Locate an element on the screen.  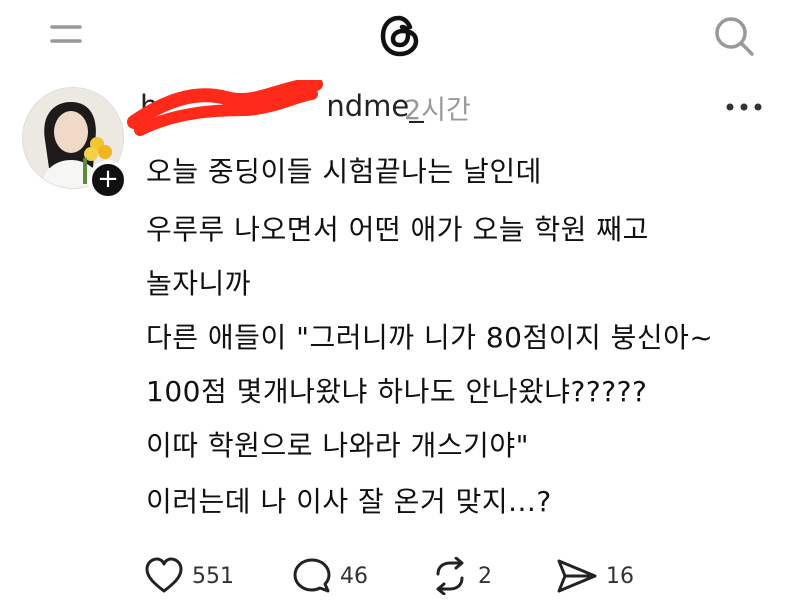
post-text-line: 놀자니까 is located at coordinates (199, 283).